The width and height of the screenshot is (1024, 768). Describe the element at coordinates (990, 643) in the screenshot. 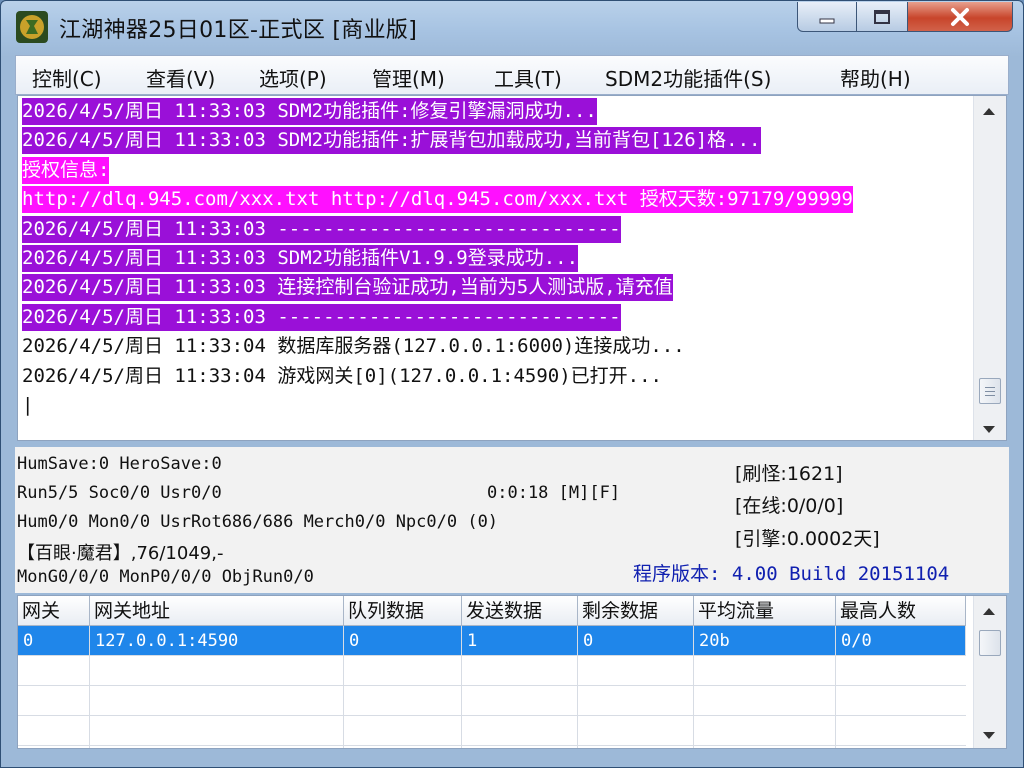

I see `table-scroll-thumb` at that location.